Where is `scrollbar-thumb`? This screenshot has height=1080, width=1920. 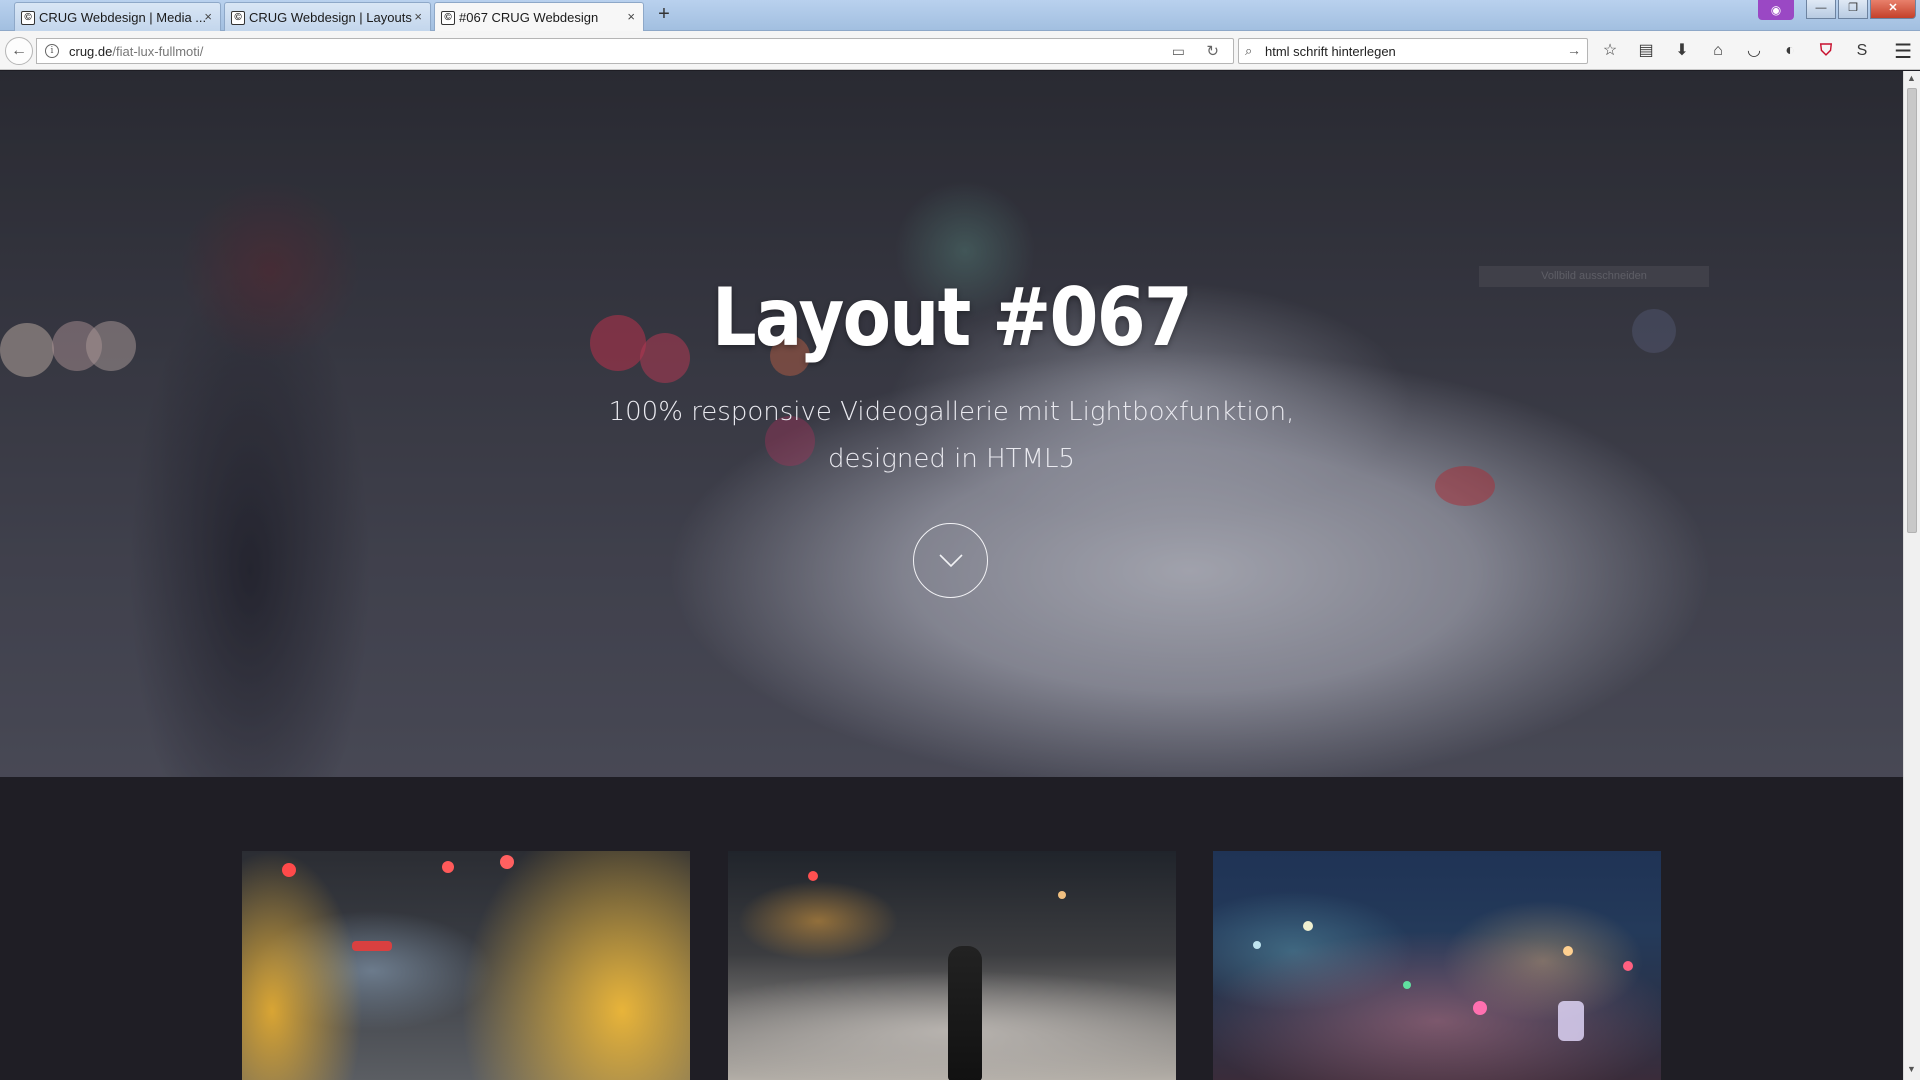
scrollbar-thumb is located at coordinates (1912, 310).